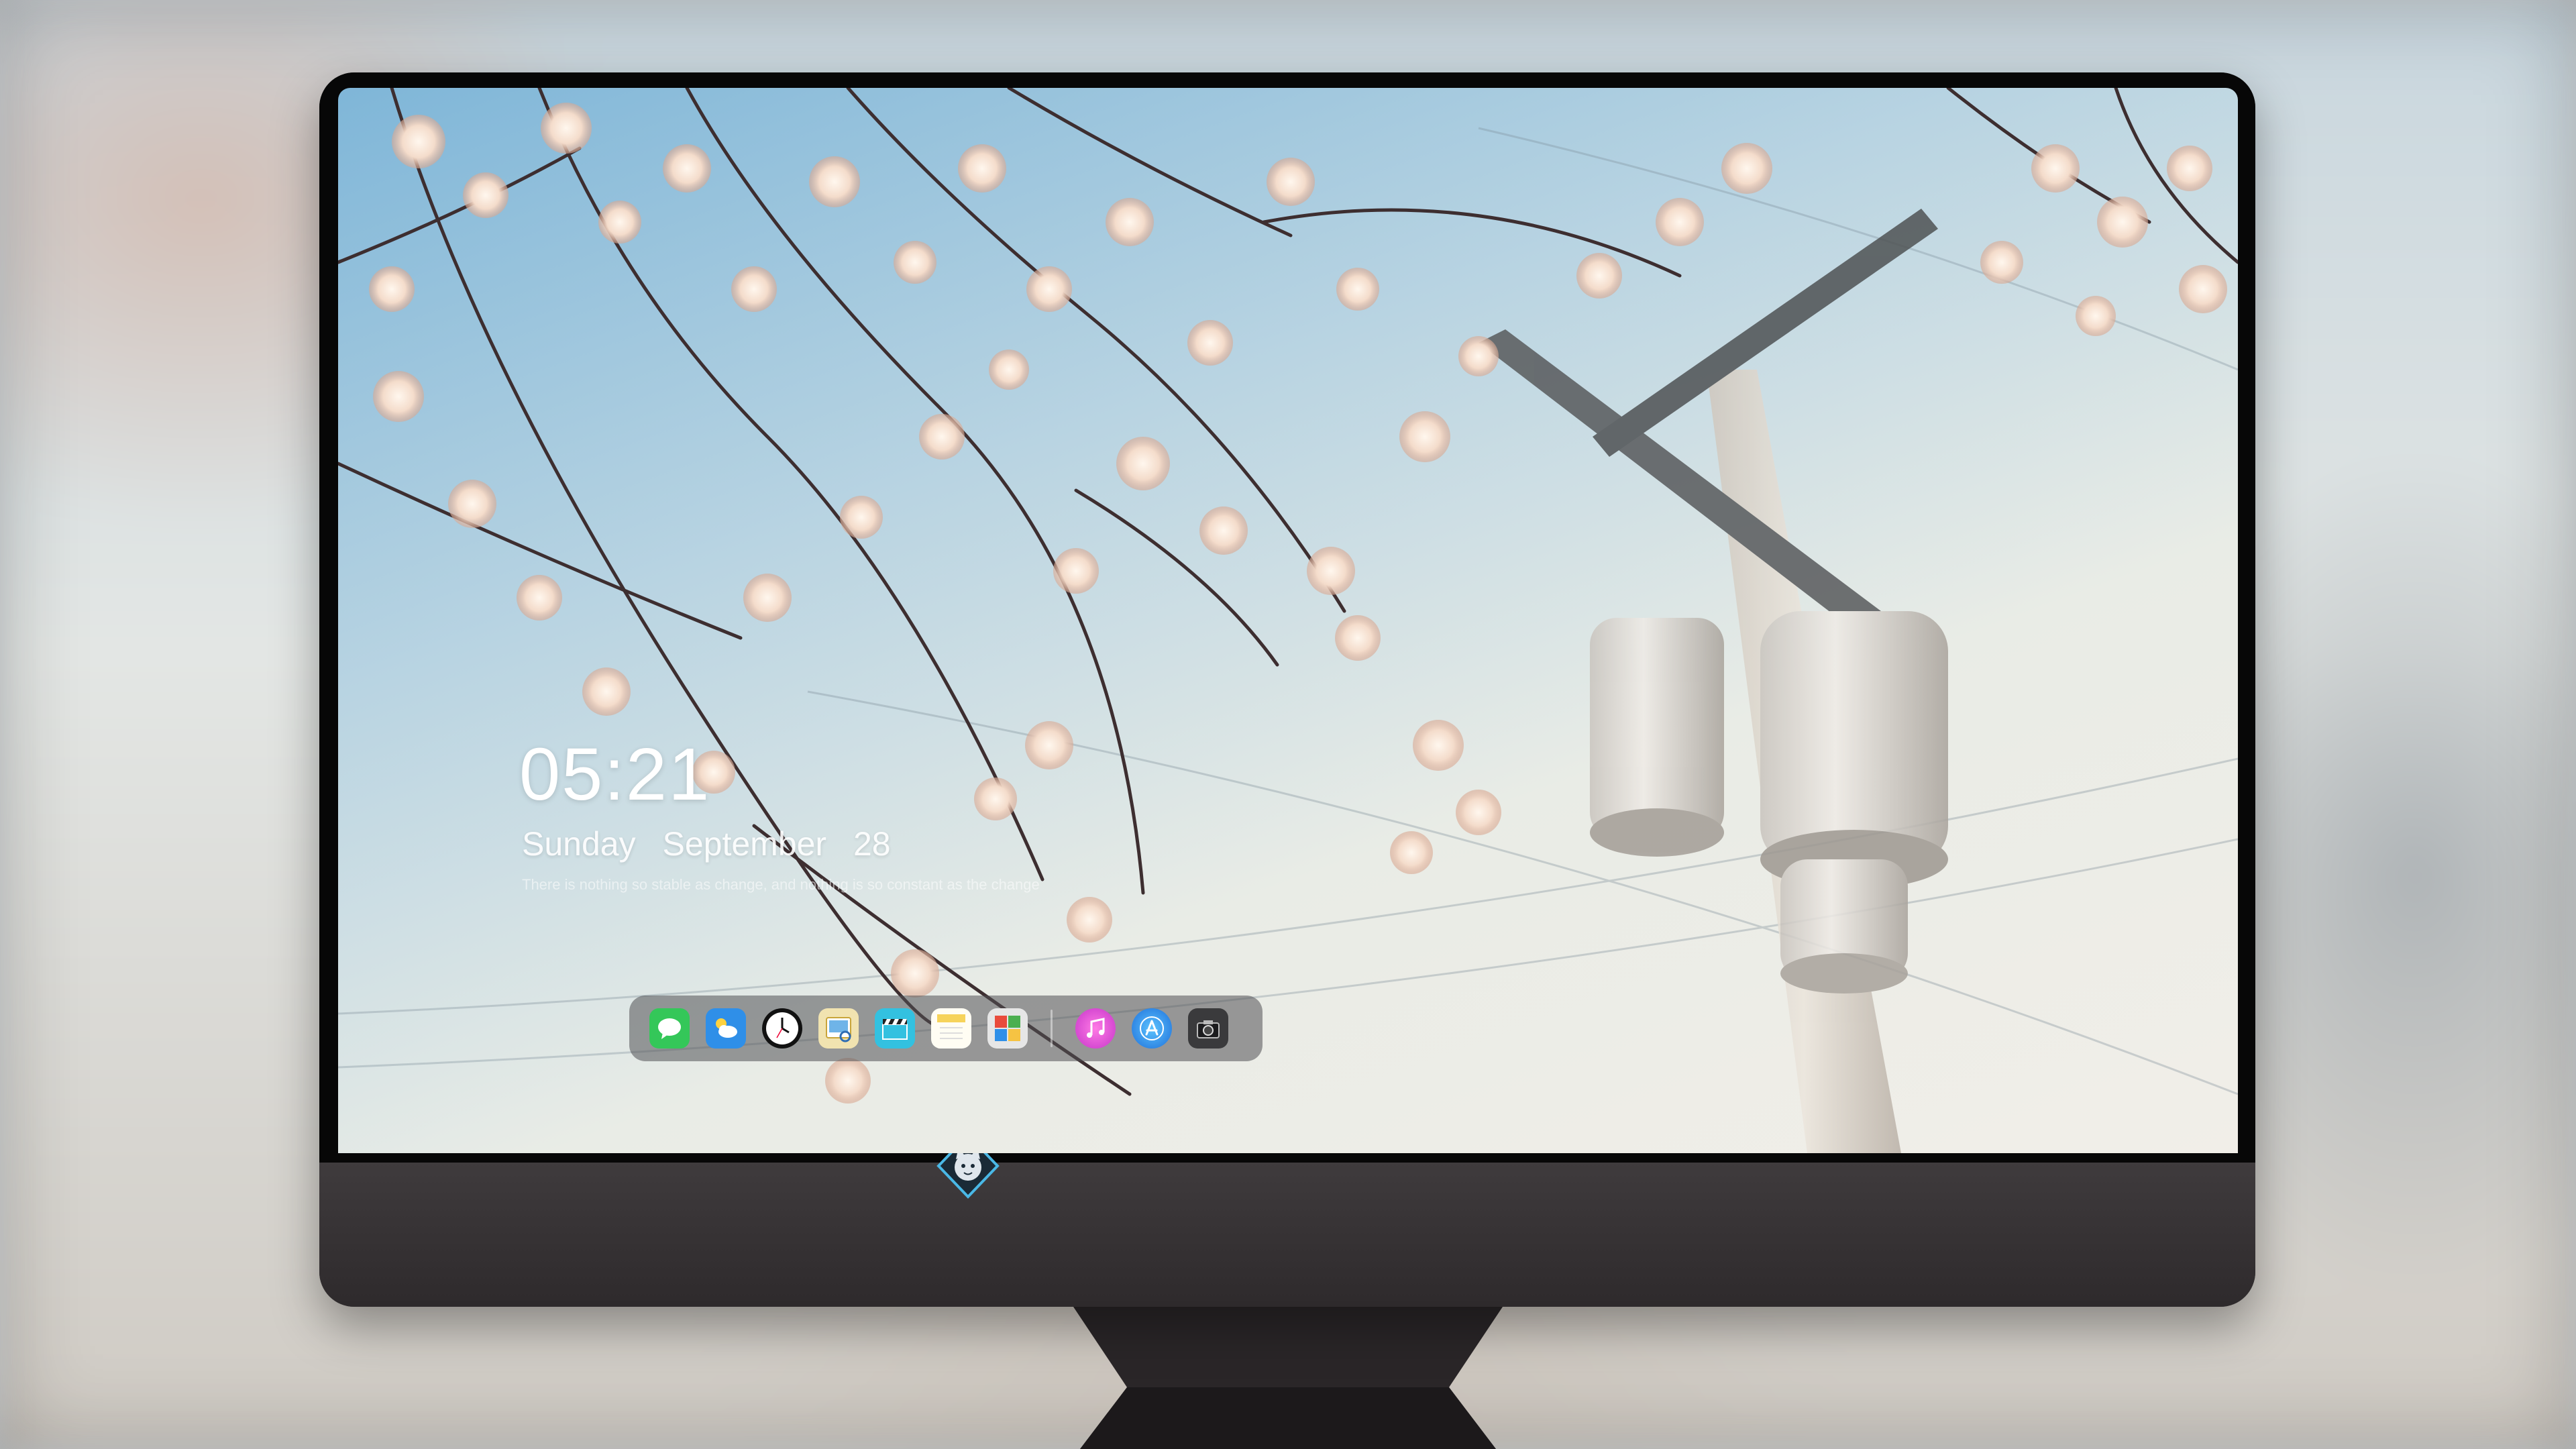  I want to click on dock-app-clock, so click(782, 1028).